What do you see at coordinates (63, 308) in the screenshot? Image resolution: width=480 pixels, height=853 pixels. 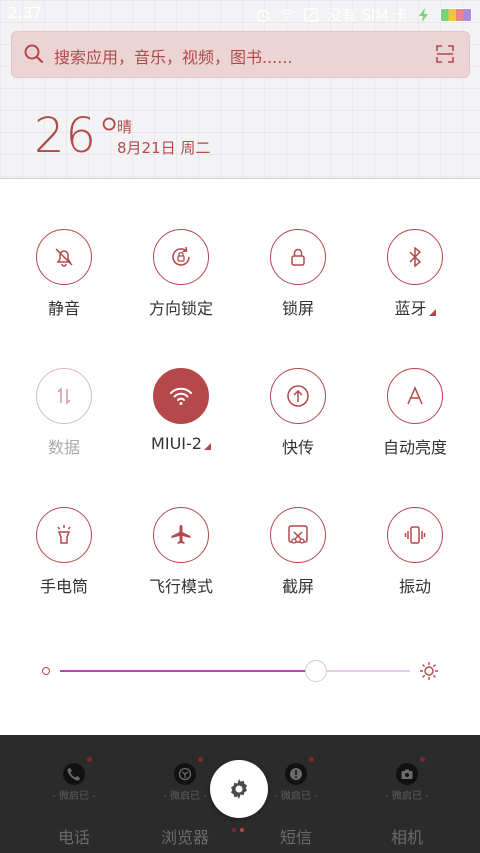 I see `toggle-label: 静音` at bounding box center [63, 308].